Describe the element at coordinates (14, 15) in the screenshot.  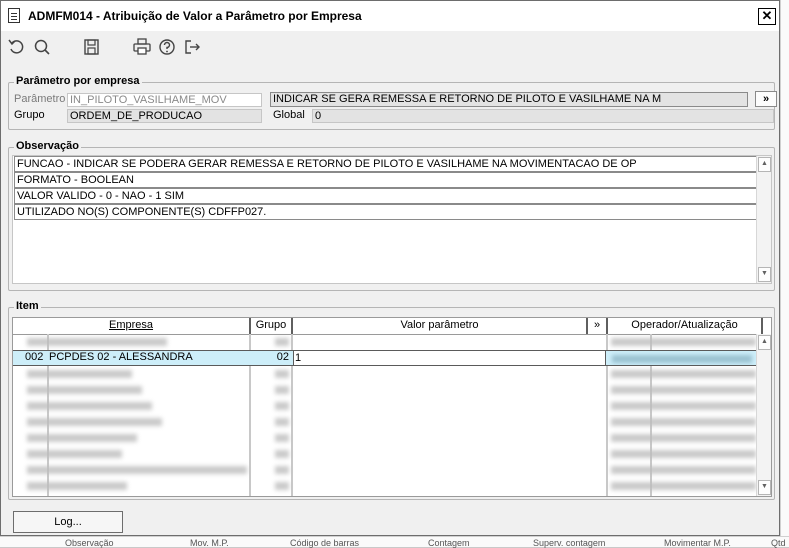
I see `document-icon` at that location.